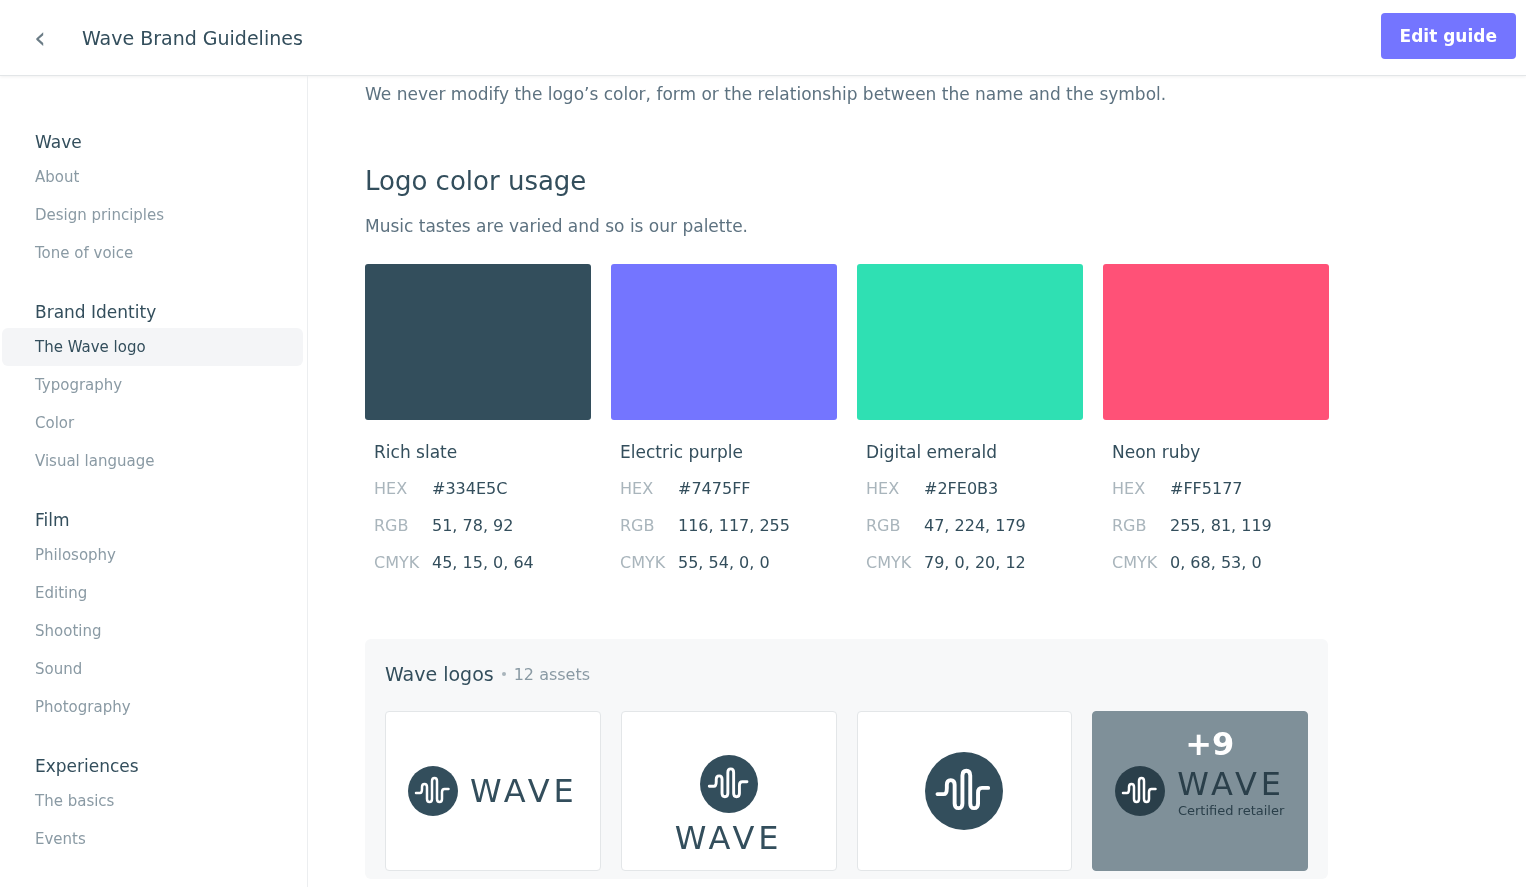  Describe the element at coordinates (193, 37) in the screenshot. I see `page-title: Wave Brand Guidelines` at that location.